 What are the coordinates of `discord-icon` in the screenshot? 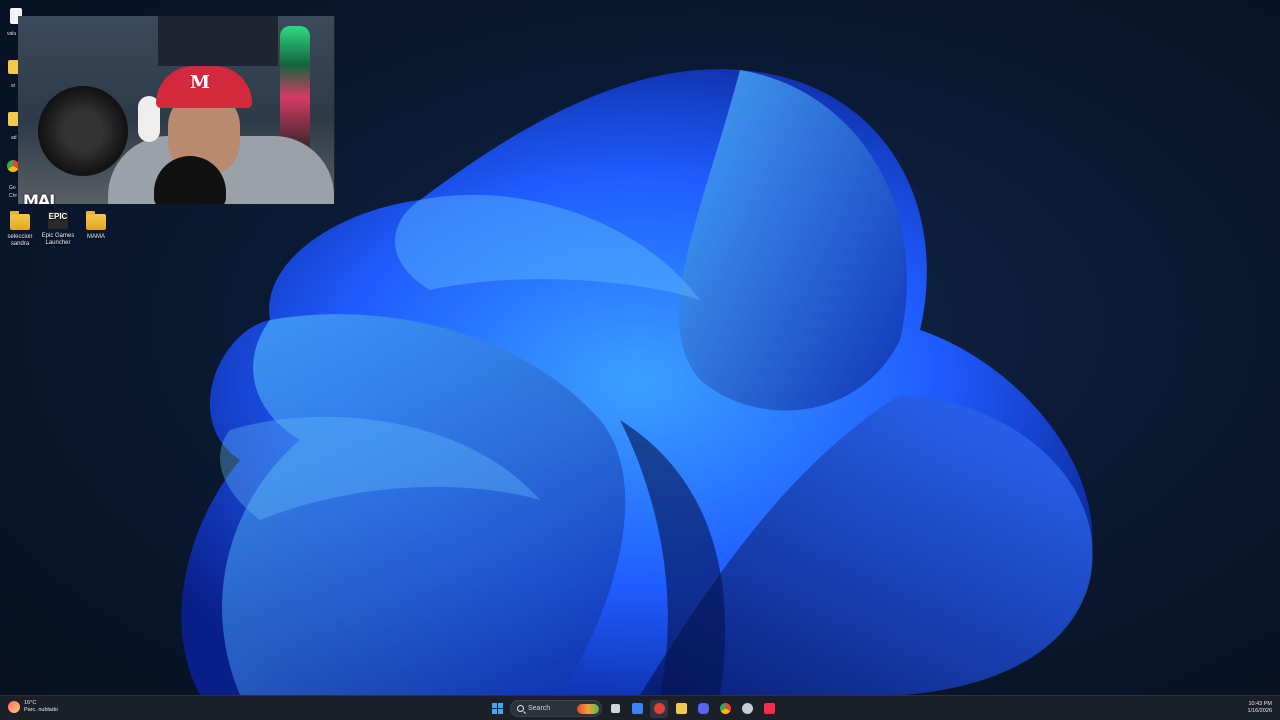 It's located at (703, 708).